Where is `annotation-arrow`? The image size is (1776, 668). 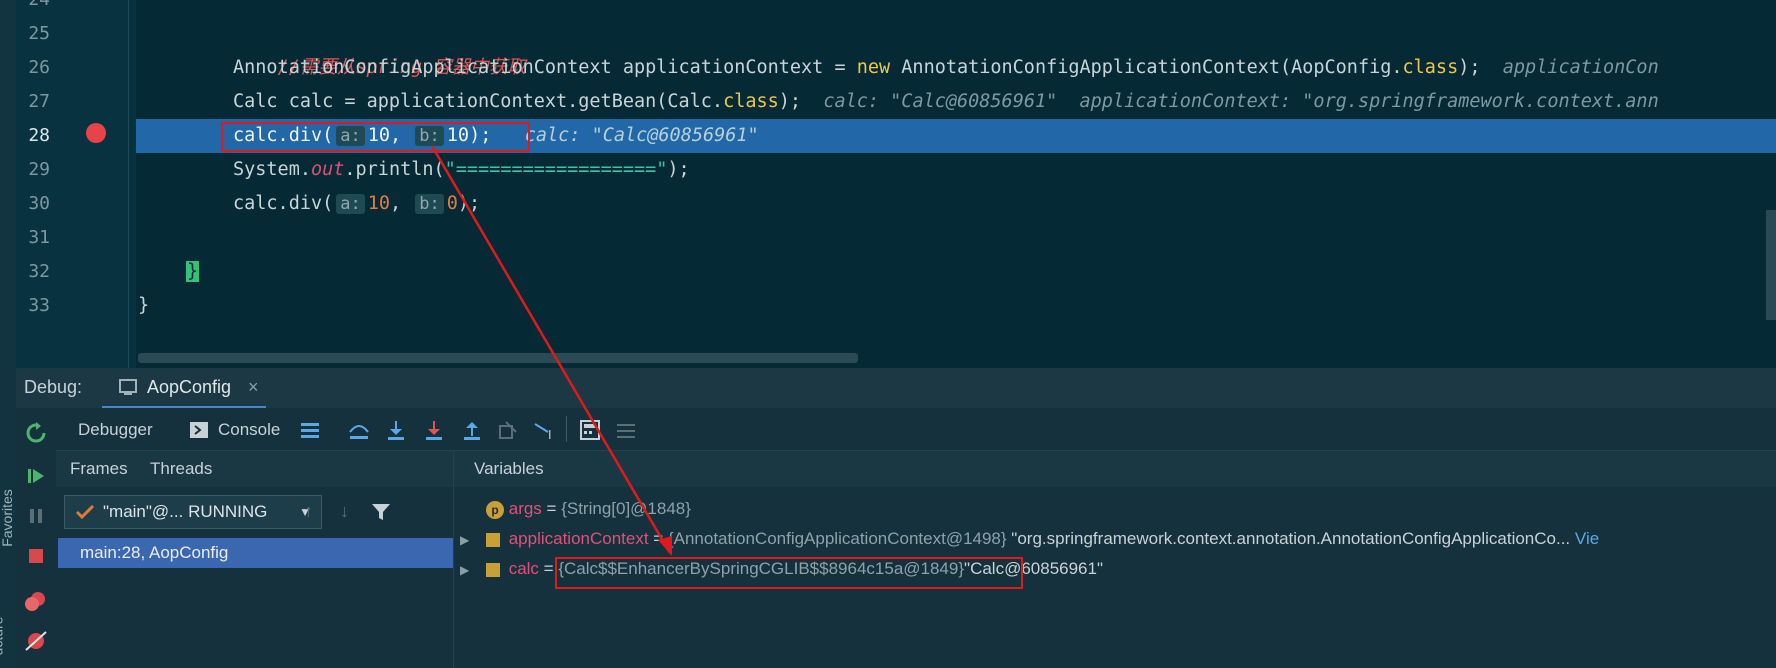
annotation-arrow is located at coordinates (551, 350).